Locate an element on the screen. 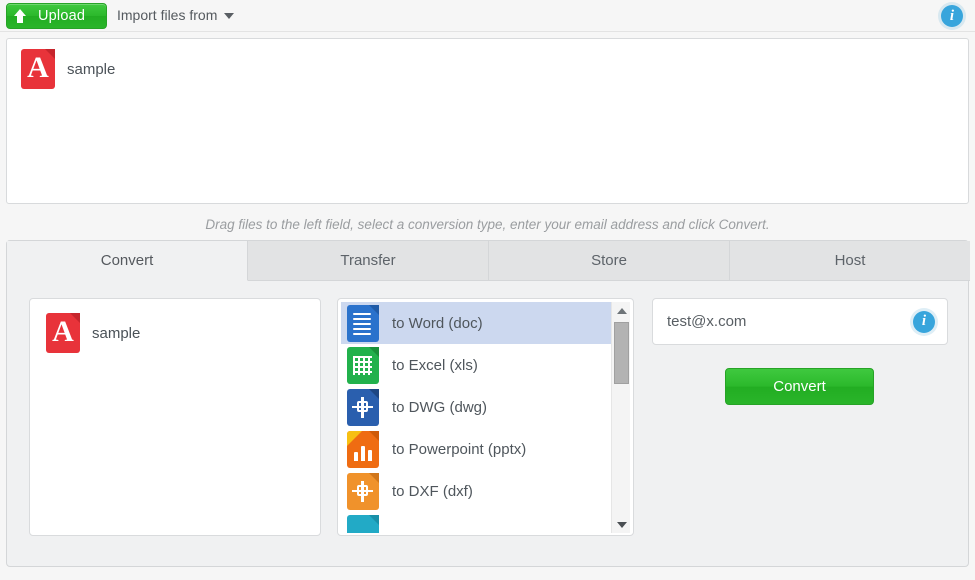 This screenshot has width=975, height=580. tab-transfer: Transfer is located at coordinates (368, 261).